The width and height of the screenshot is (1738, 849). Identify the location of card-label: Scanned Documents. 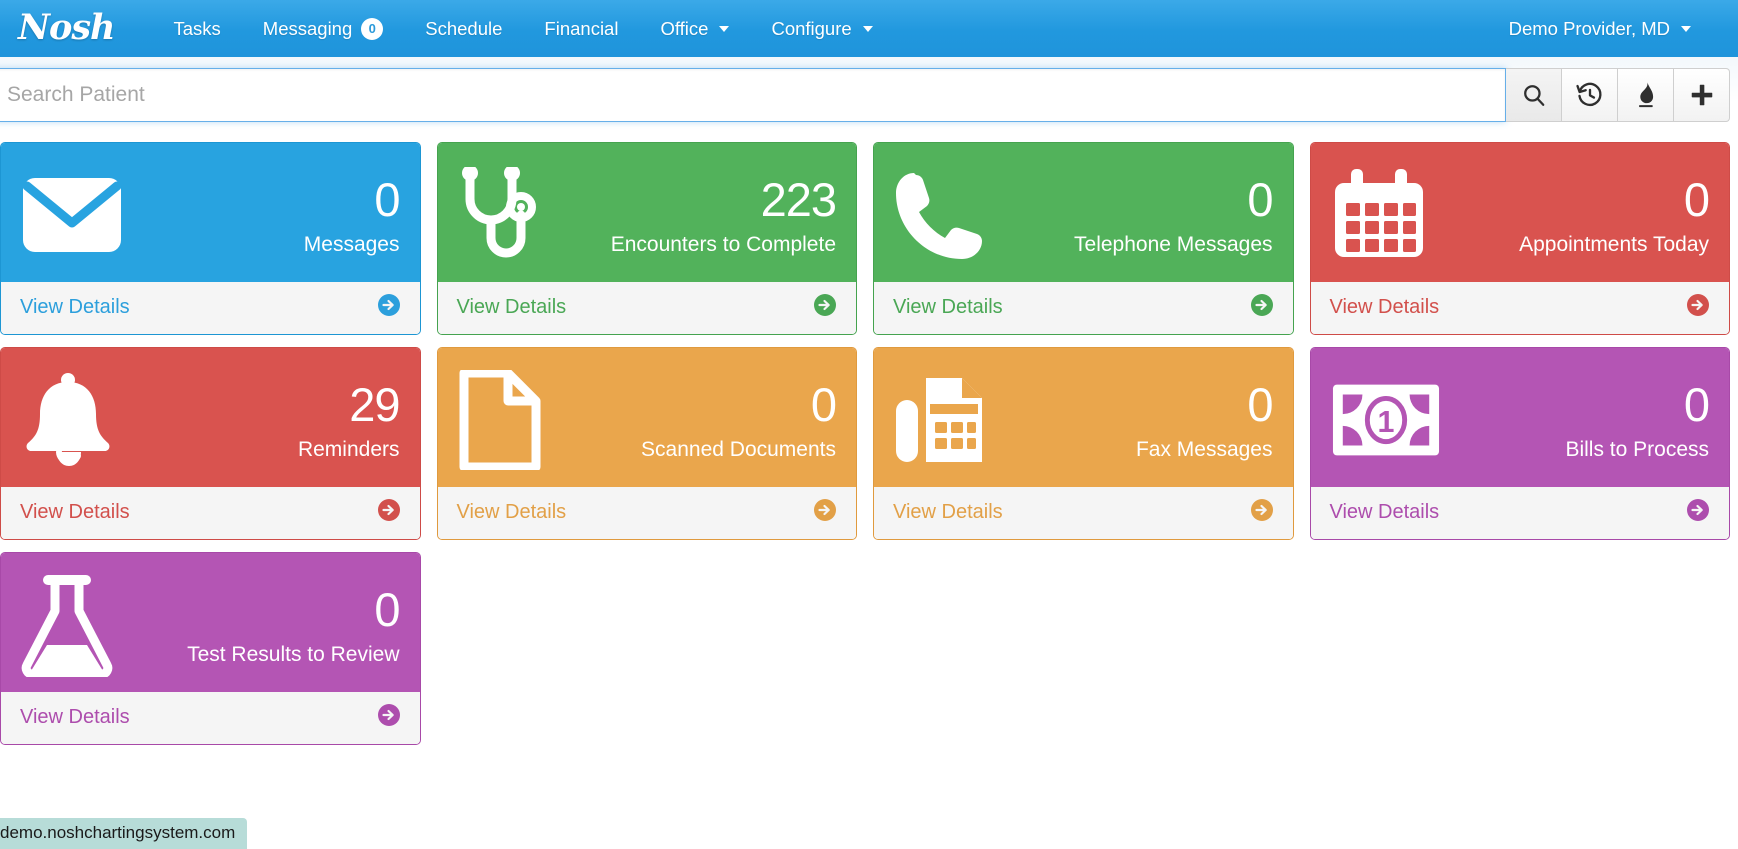
(738, 450).